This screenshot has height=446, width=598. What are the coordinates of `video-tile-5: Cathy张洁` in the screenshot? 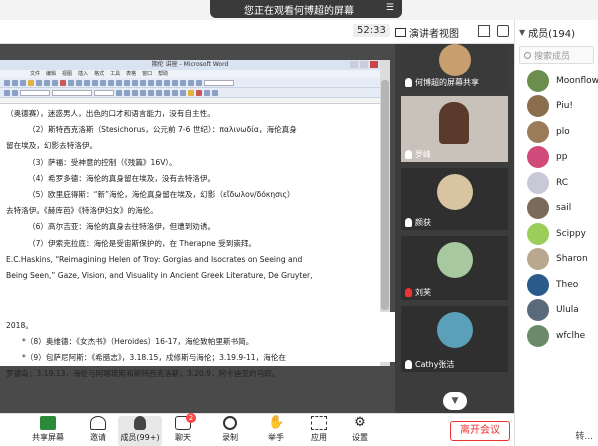 It's located at (454, 339).